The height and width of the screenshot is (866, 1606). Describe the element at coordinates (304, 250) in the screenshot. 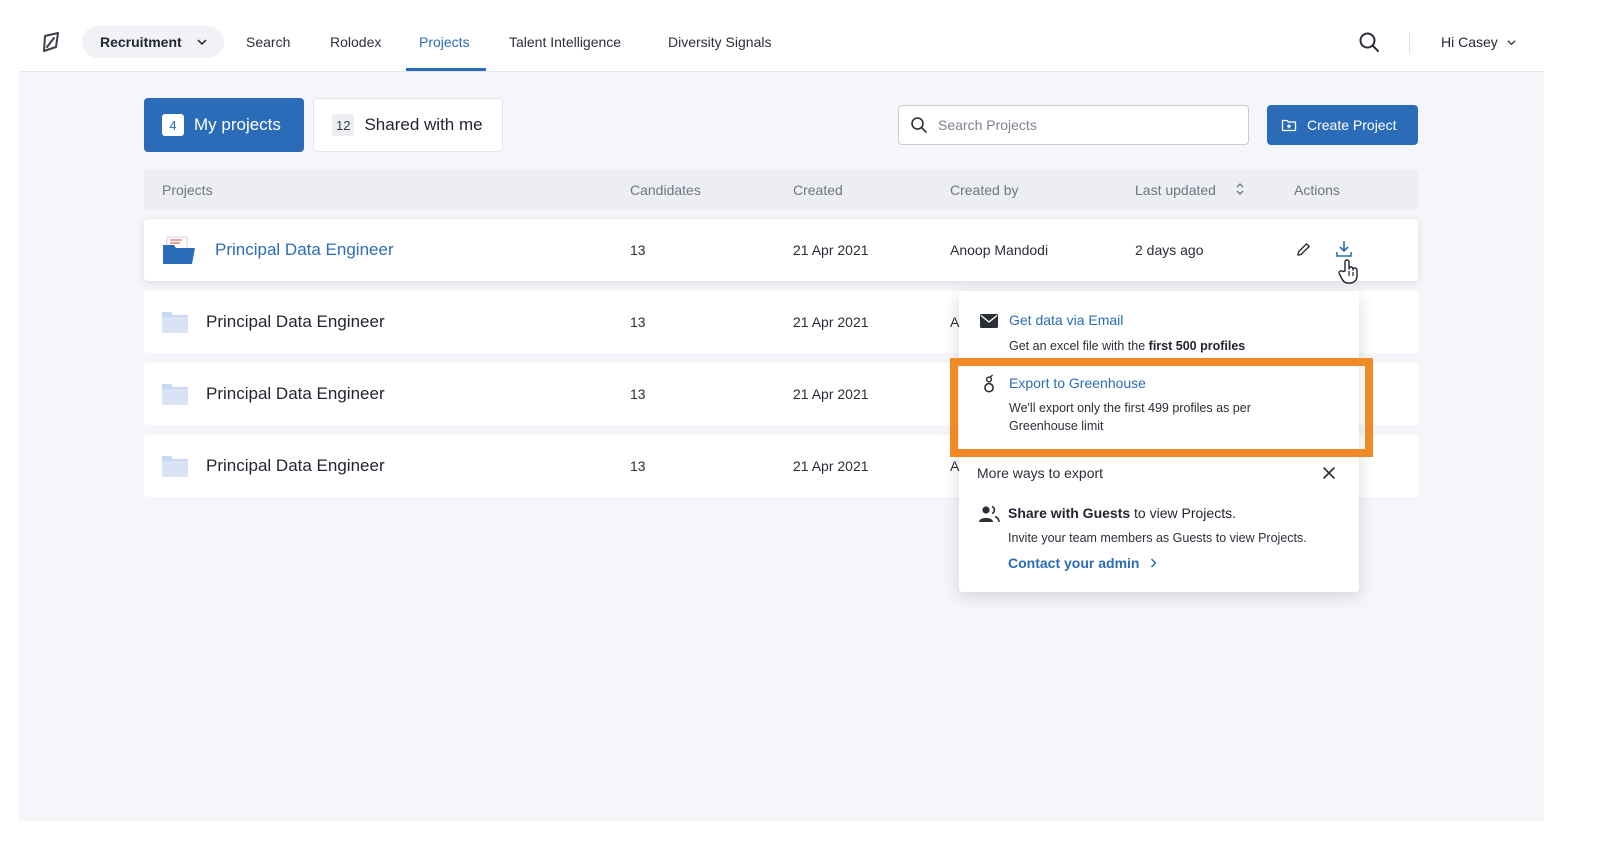

I see `project-name-link: Principal Data Engineer` at that location.